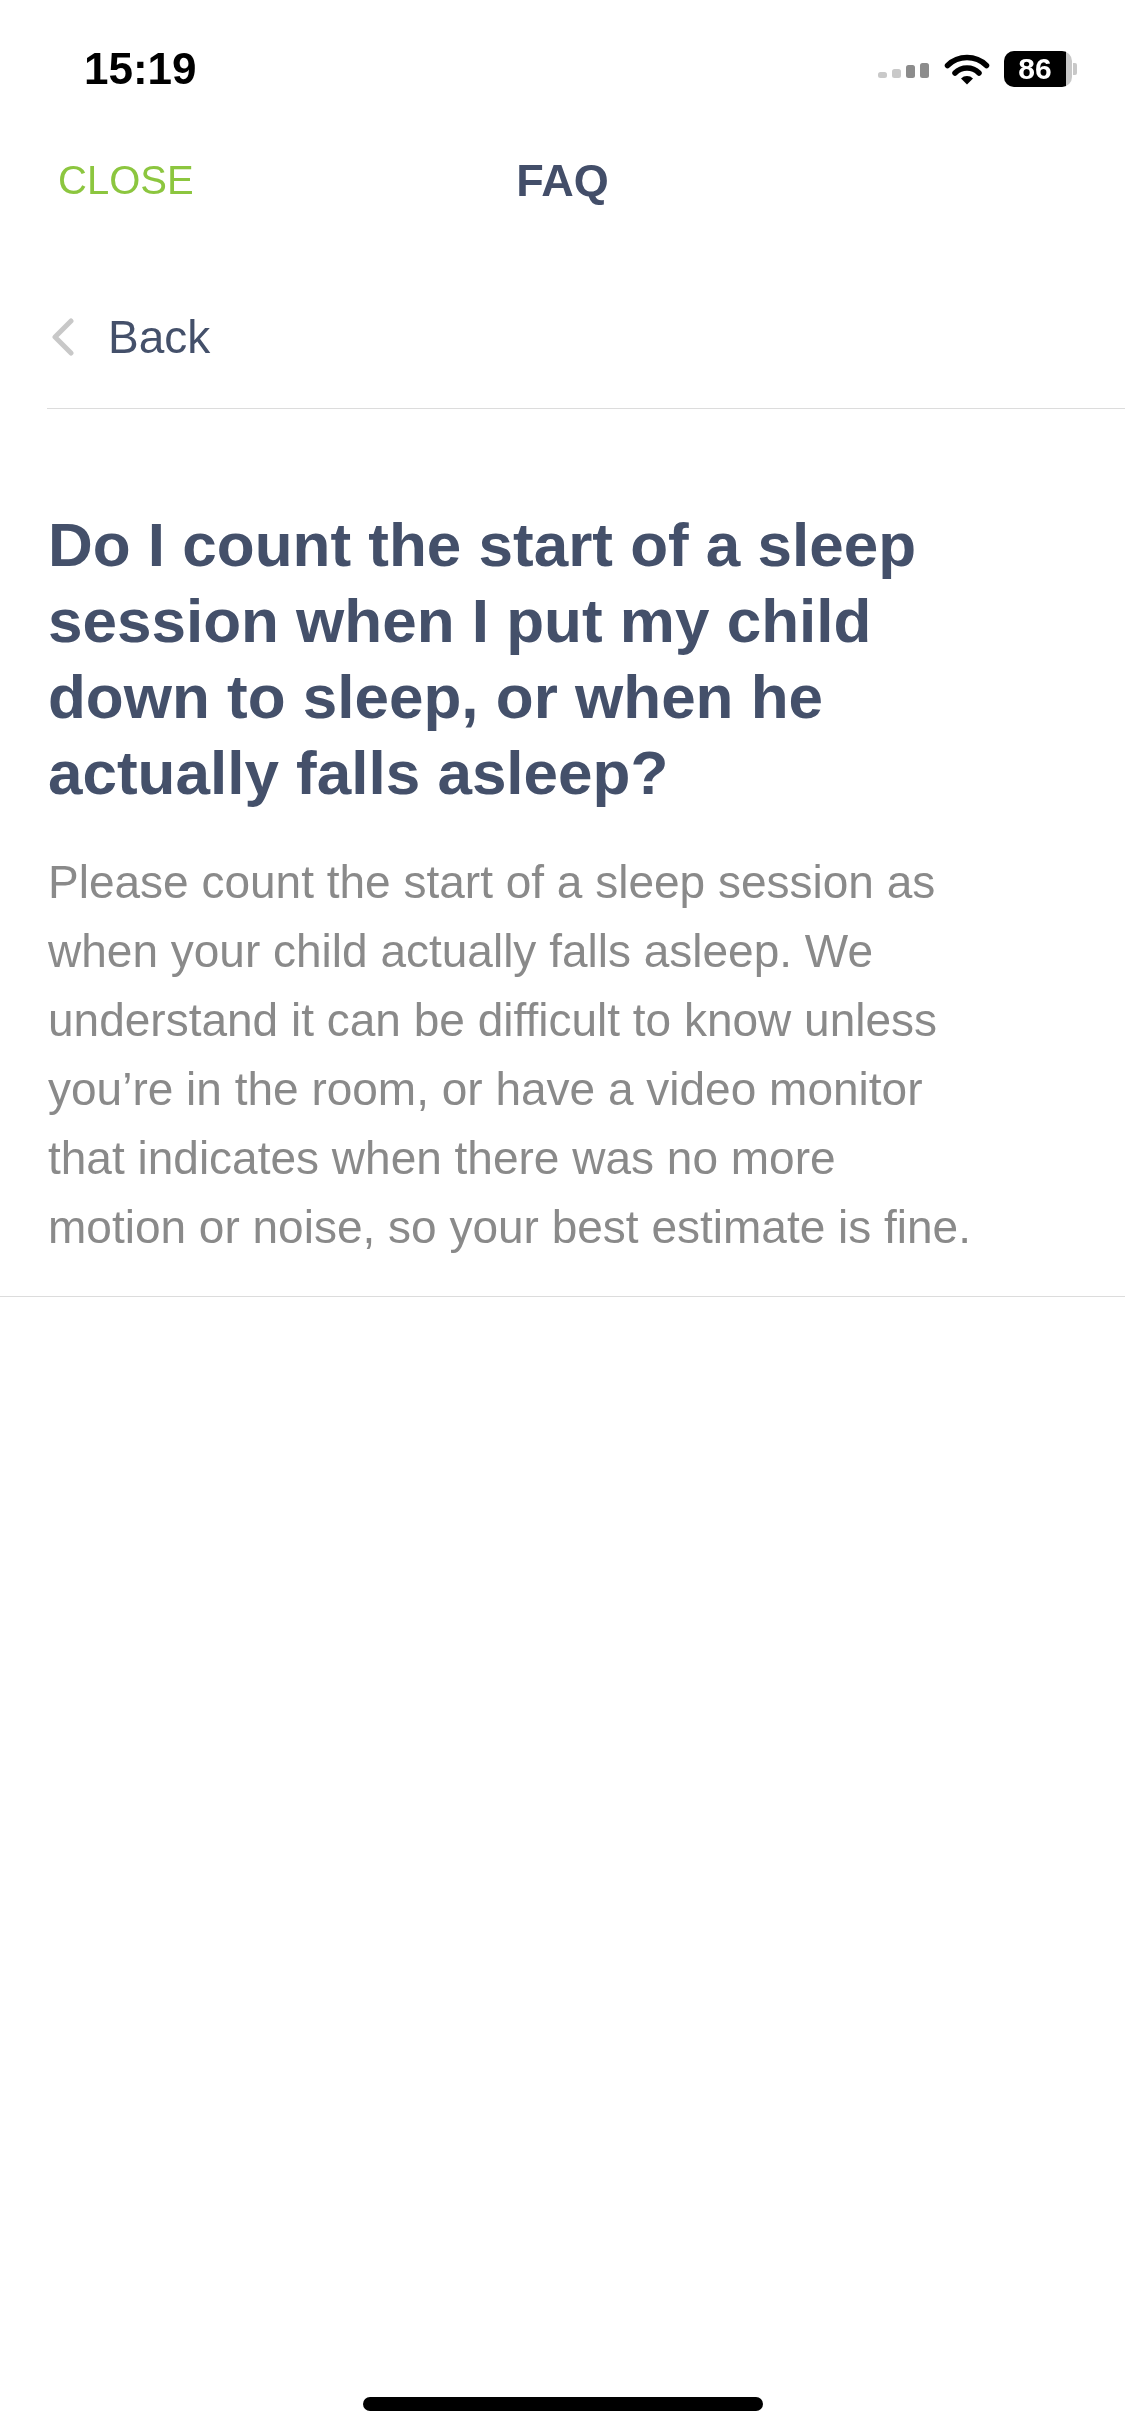 This screenshot has width=1125, height=2436. Describe the element at coordinates (967, 69) in the screenshot. I see `wifi-icon` at that location.